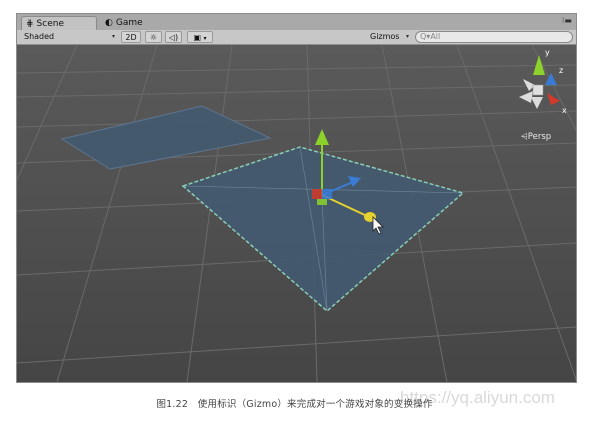 This screenshot has width=589, height=424. I want to click on audio-toggle-button: ◁), so click(173, 37).